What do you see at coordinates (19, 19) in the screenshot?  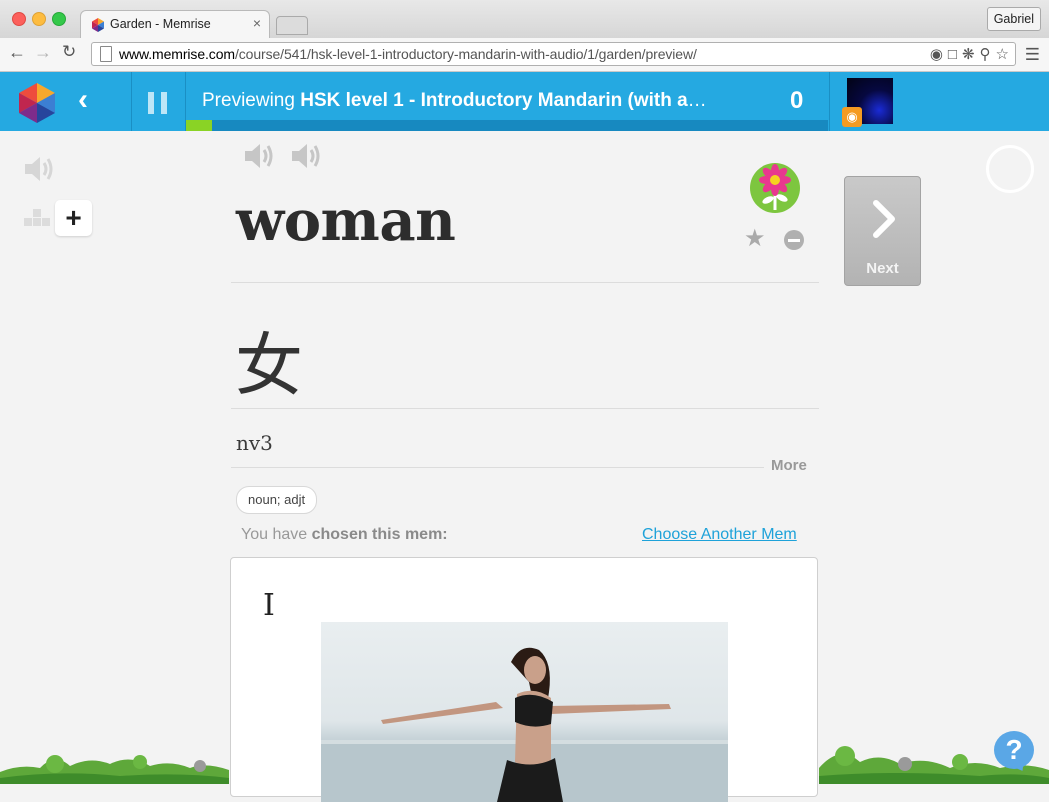 I see `window-close-button` at bounding box center [19, 19].